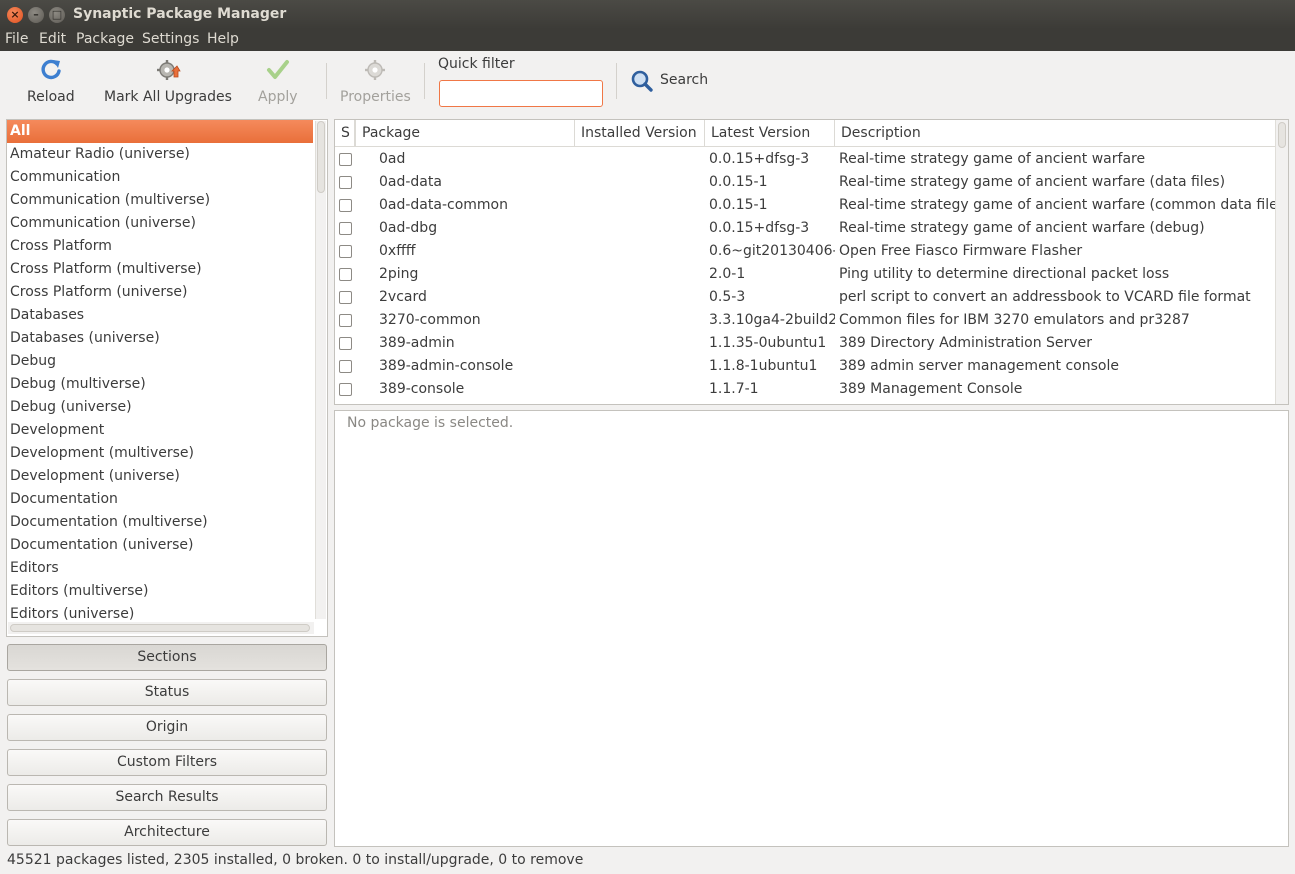 This screenshot has width=1295, height=874. What do you see at coordinates (772, 251) in the screenshot?
I see `latest-version-cell: 0.6~git20130406-1` at bounding box center [772, 251].